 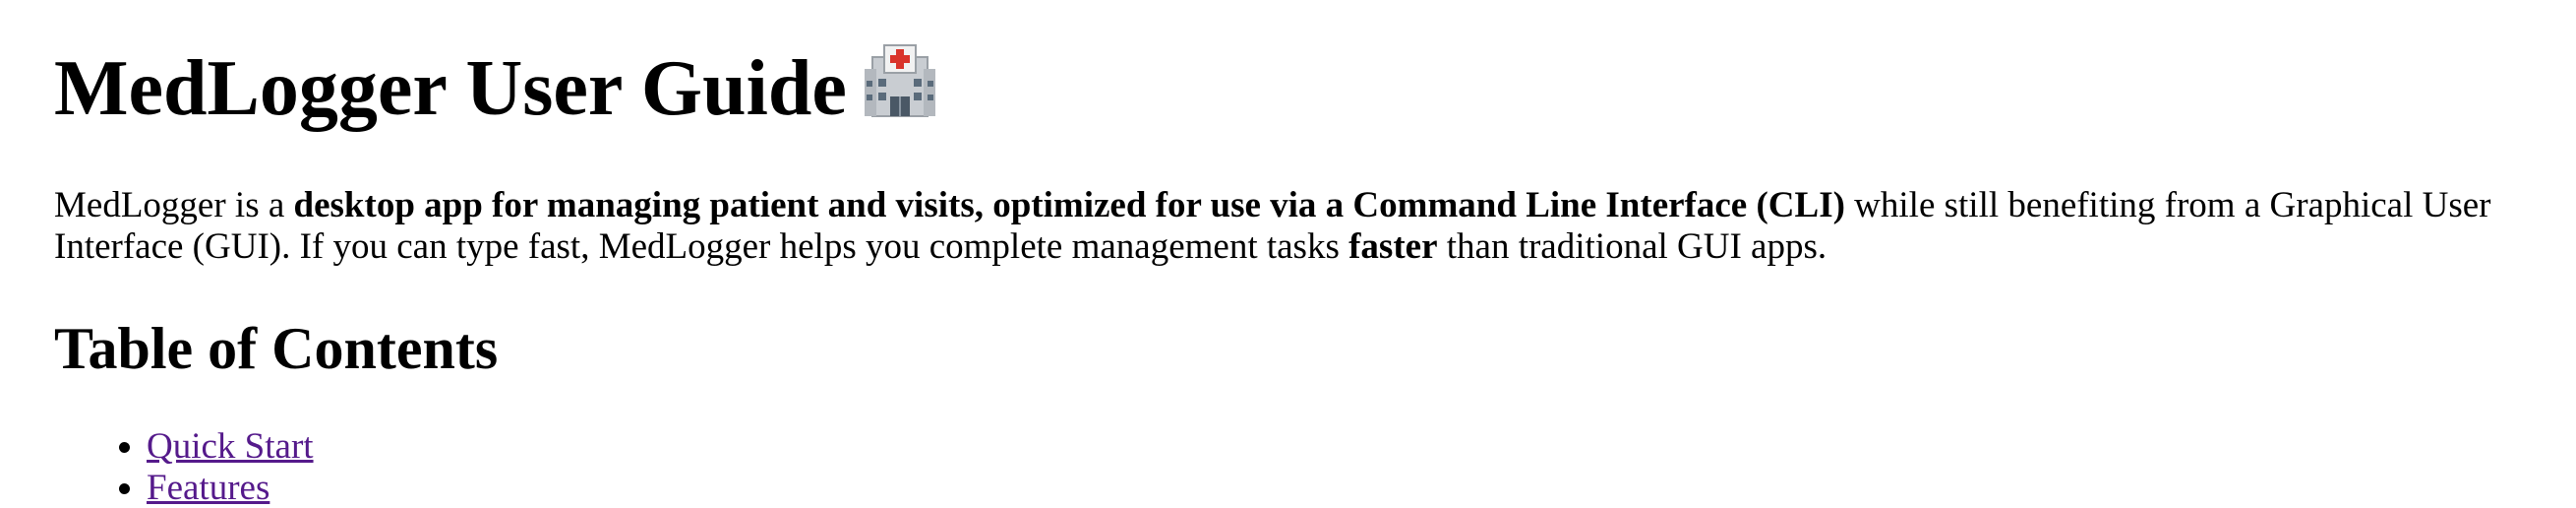 I want to click on toc-list: Quick Start Features, so click(x=184, y=467).